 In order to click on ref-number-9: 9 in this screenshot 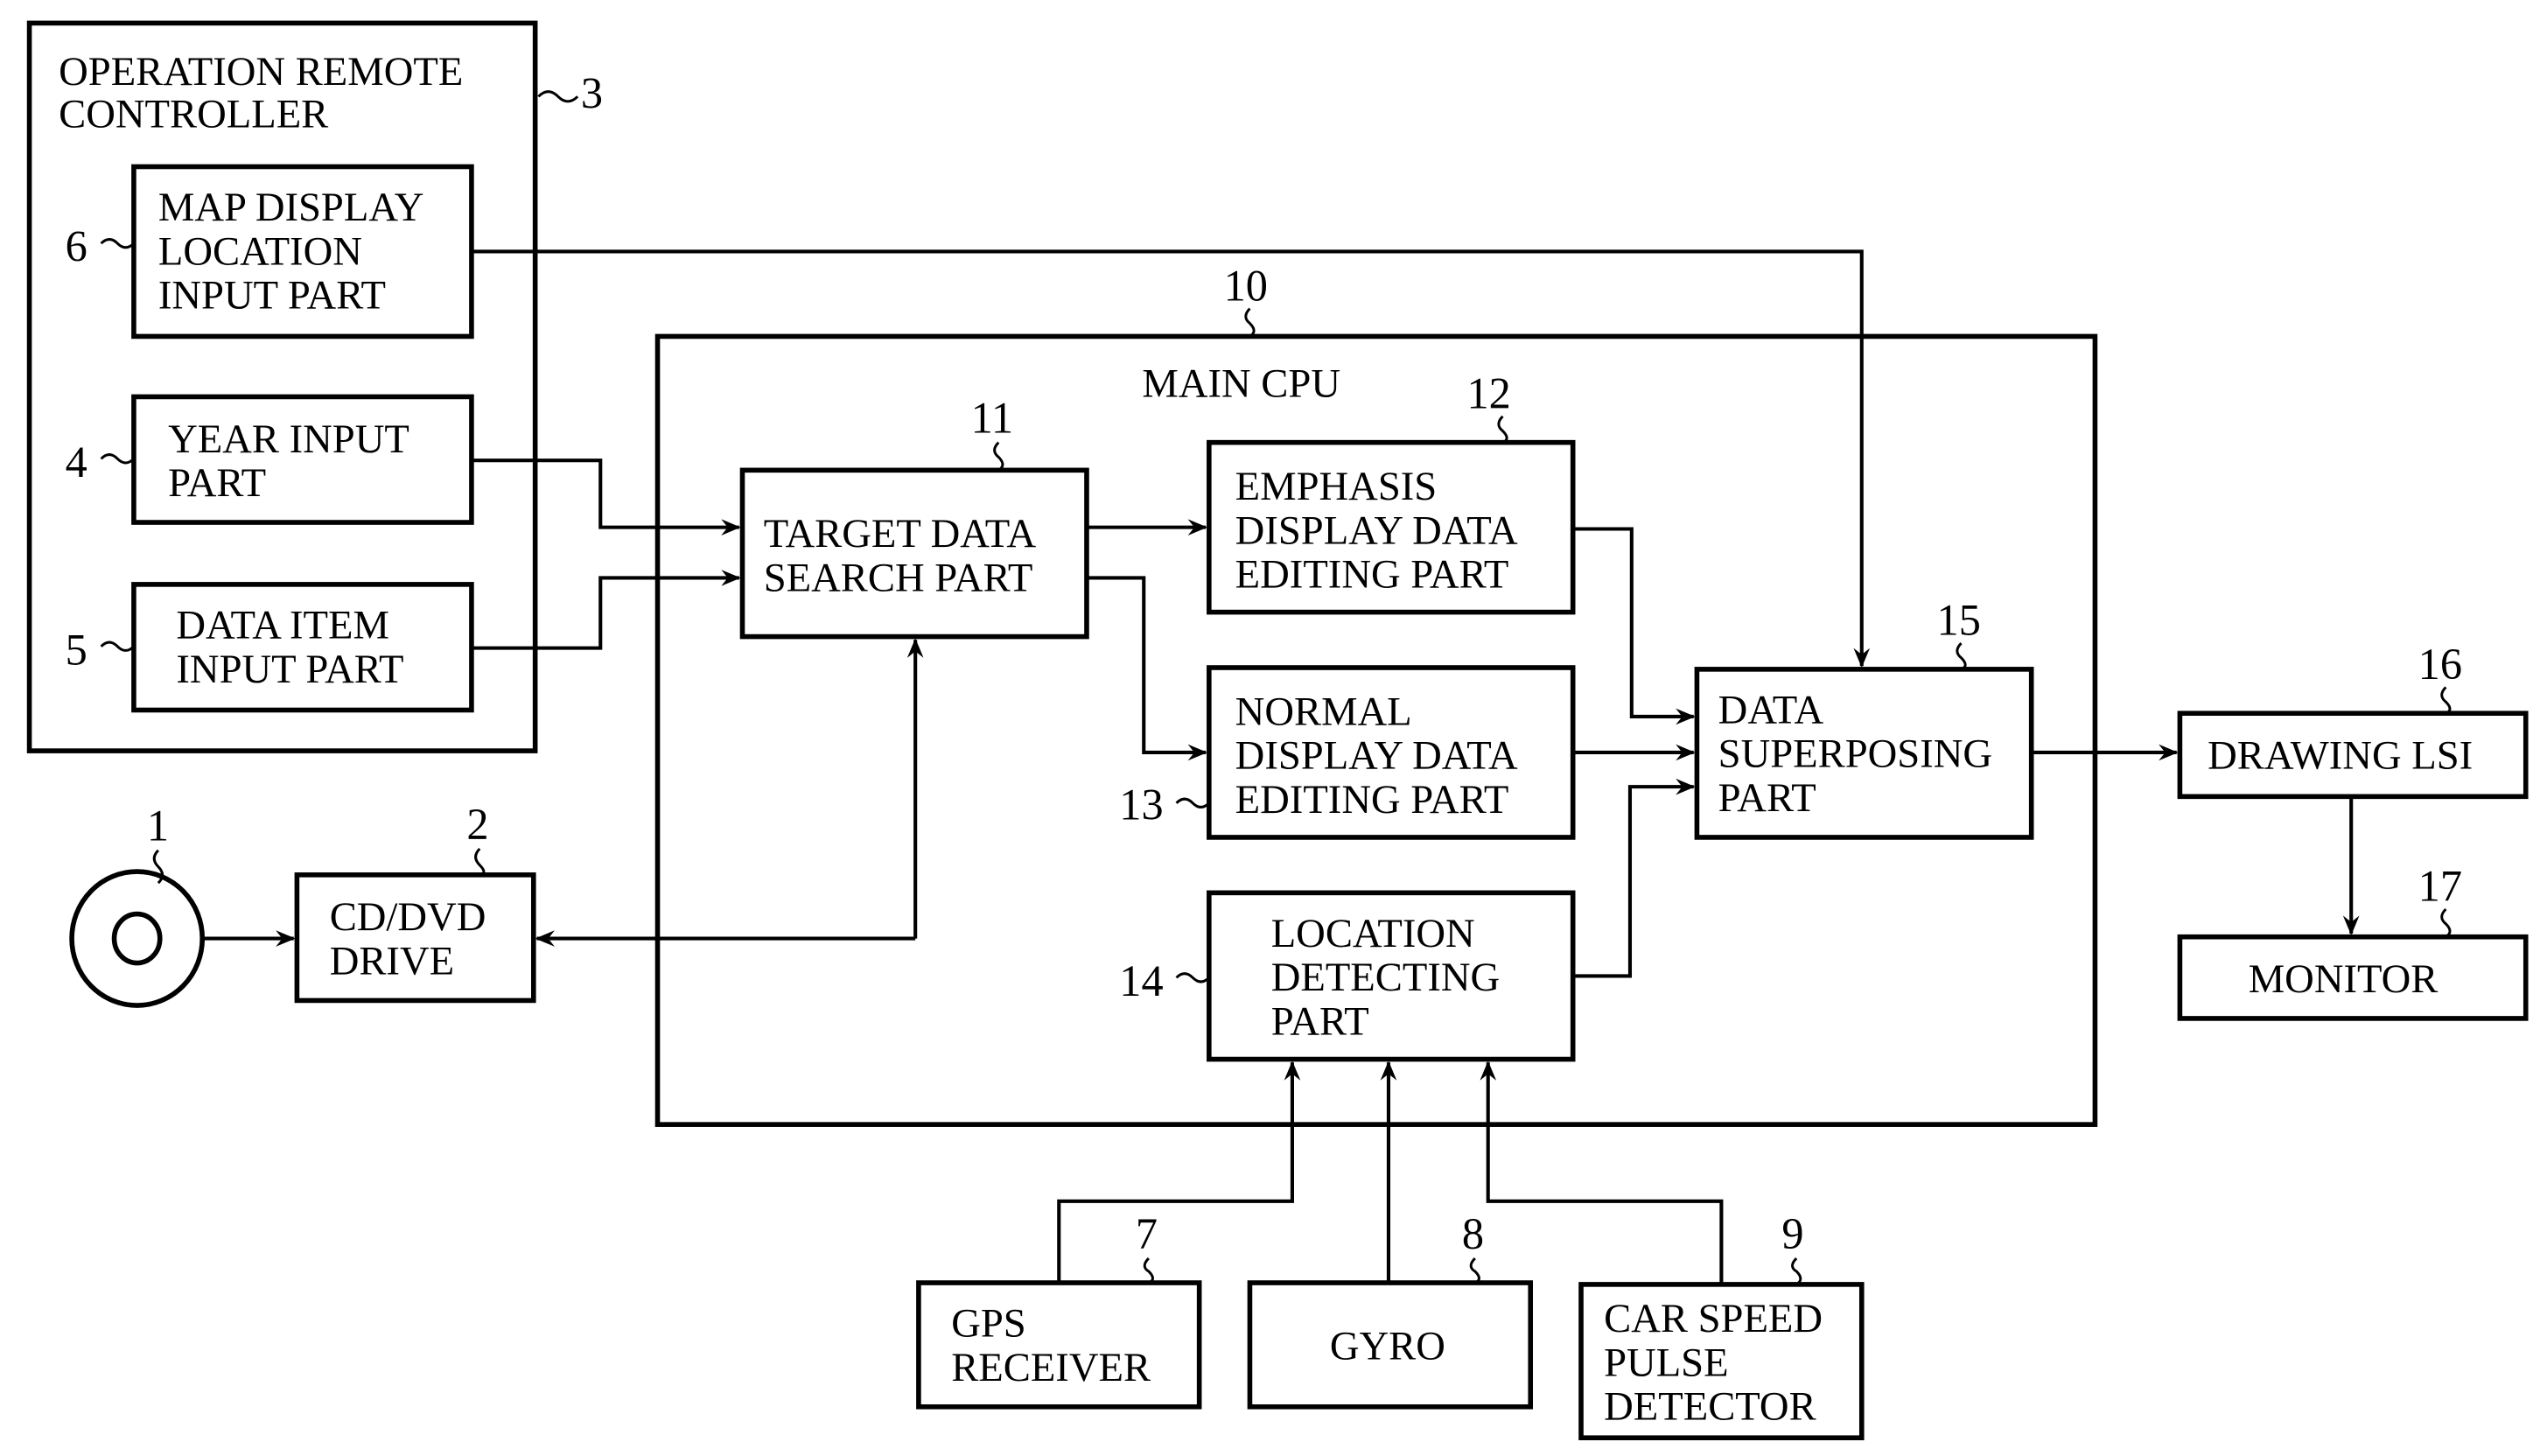, I will do `click(1792, 1233)`.